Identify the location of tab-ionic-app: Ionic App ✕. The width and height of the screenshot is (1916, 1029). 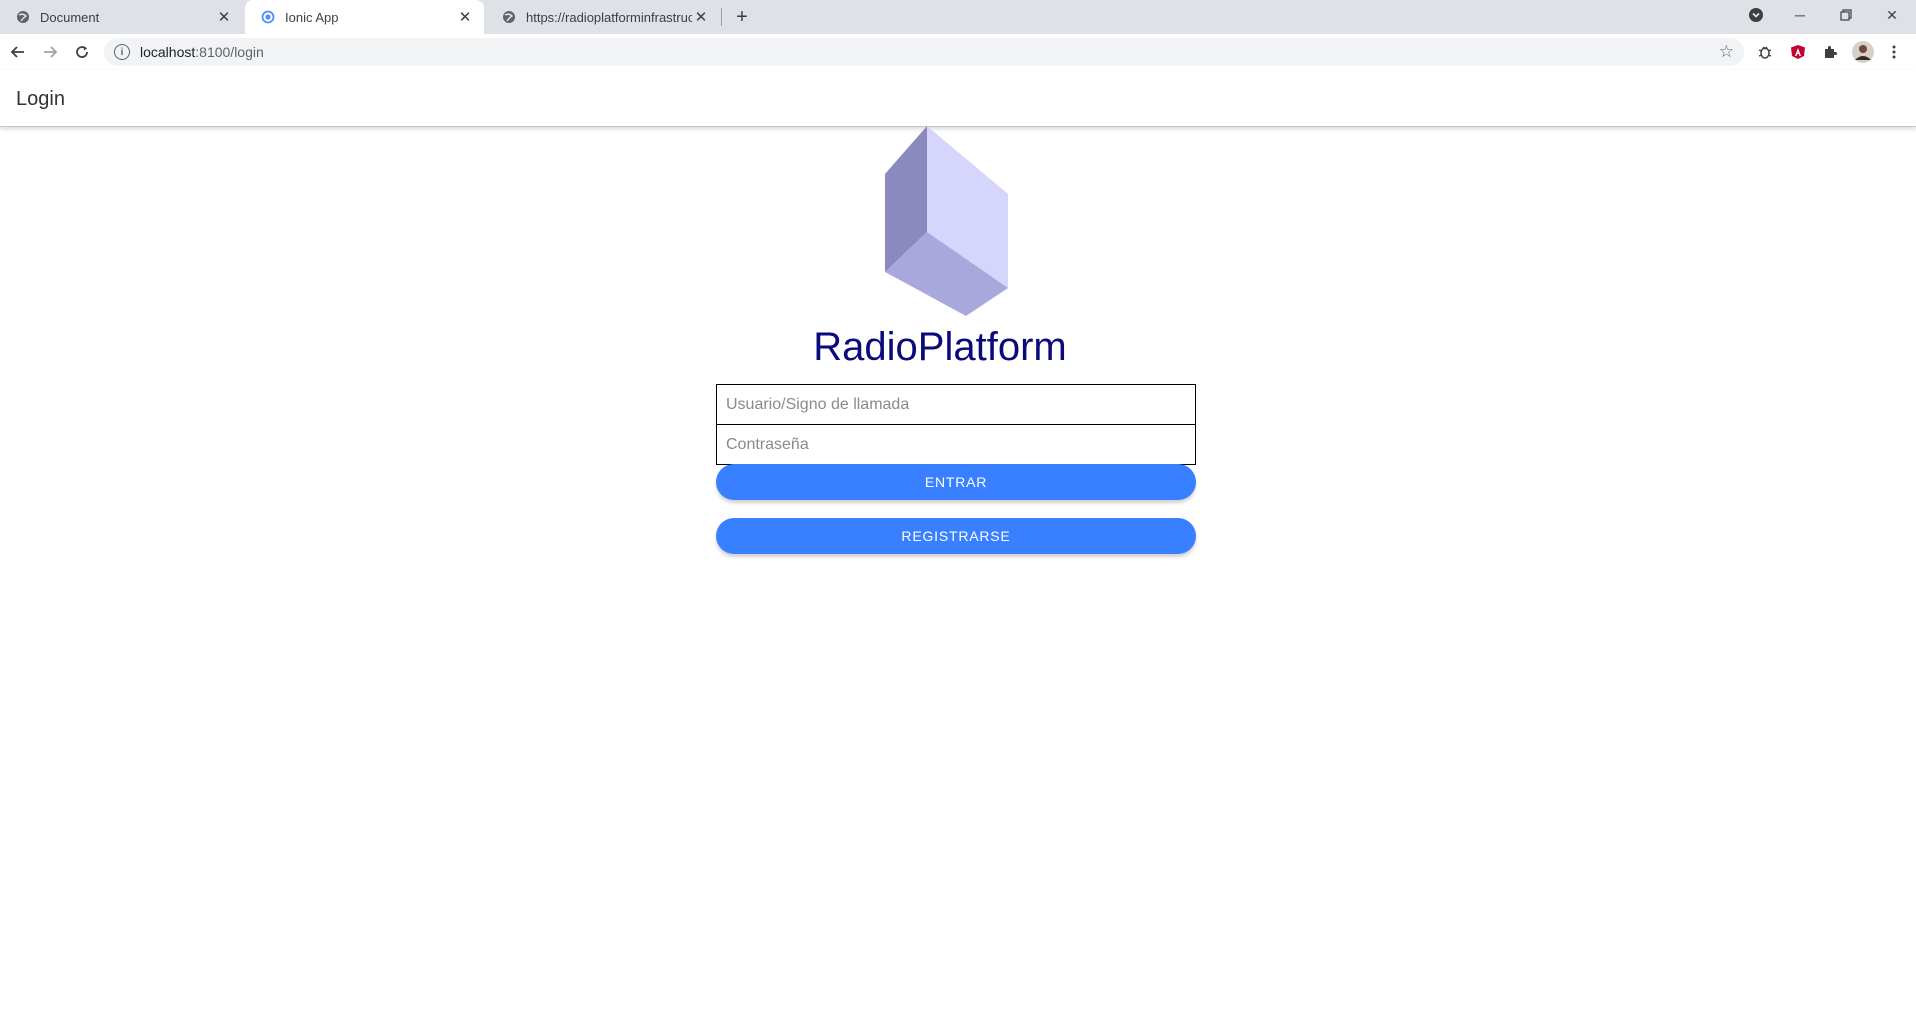
(364, 17).